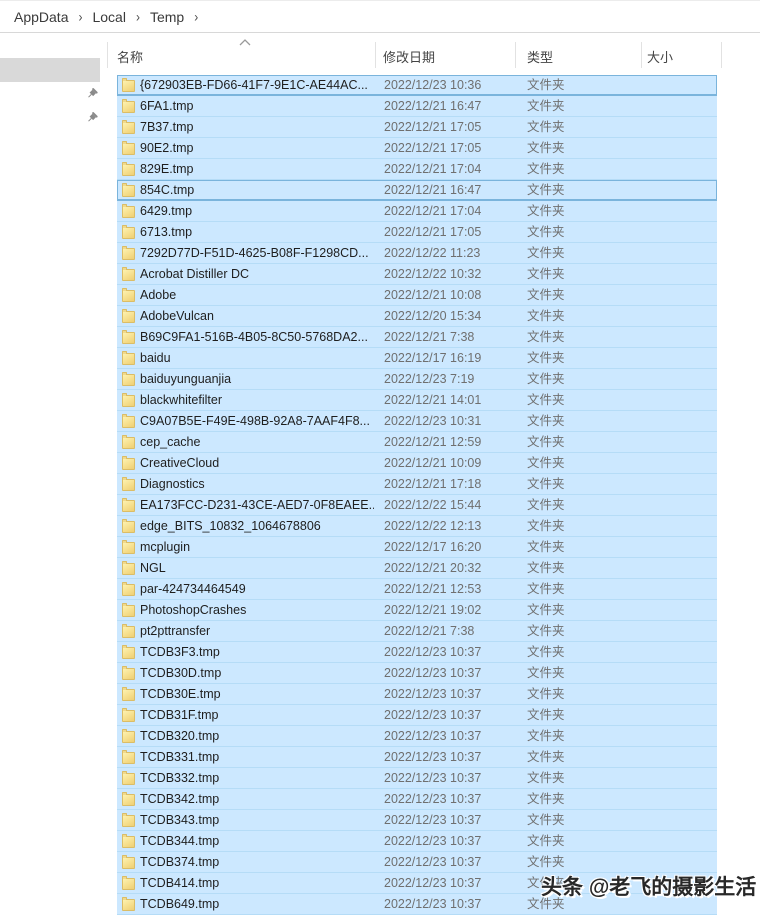 Image resolution: width=760 pixels, height=915 pixels. What do you see at coordinates (417, 358) in the screenshot?
I see `file-row: baidu 2022/12/17 16:19 文件夹` at bounding box center [417, 358].